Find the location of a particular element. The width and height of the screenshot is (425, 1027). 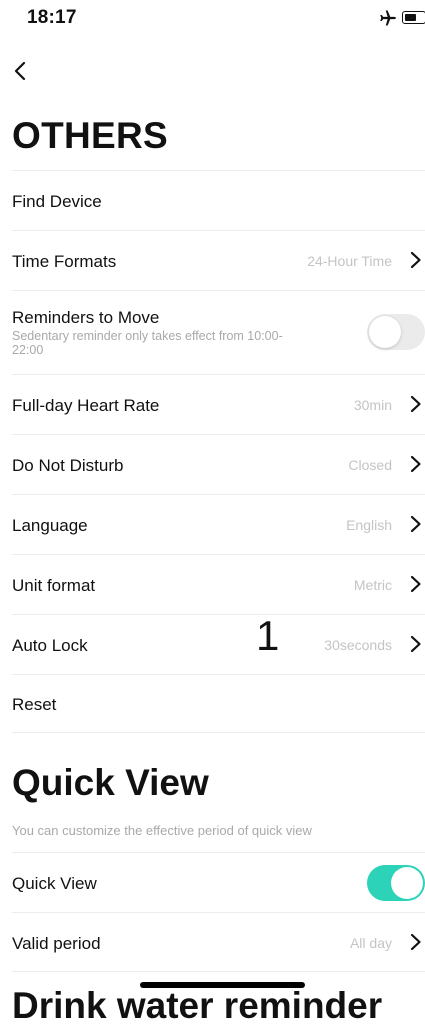

row-label: Find Device is located at coordinates (57, 201).